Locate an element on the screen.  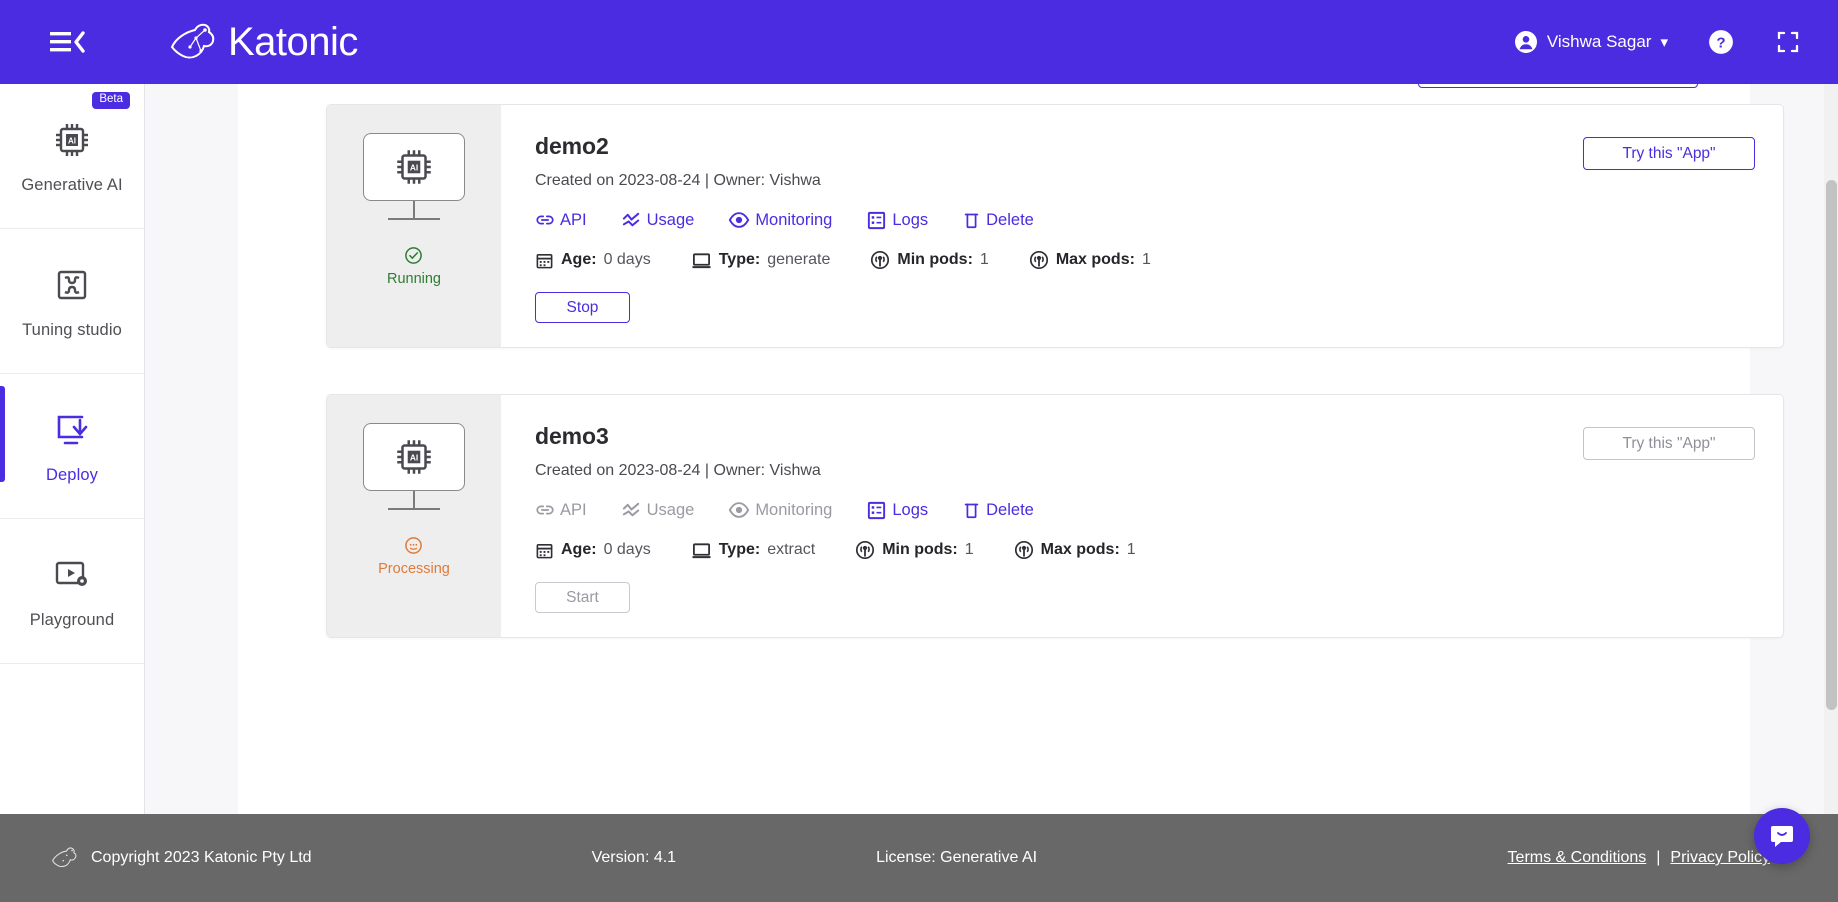
meta-key: Min pods: is located at coordinates (935, 259).